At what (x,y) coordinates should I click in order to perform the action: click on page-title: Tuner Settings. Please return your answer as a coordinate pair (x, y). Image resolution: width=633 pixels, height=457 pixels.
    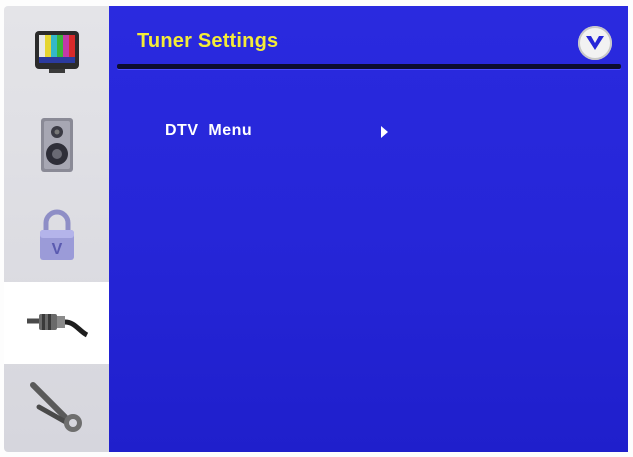
    Looking at the image, I should click on (208, 41).